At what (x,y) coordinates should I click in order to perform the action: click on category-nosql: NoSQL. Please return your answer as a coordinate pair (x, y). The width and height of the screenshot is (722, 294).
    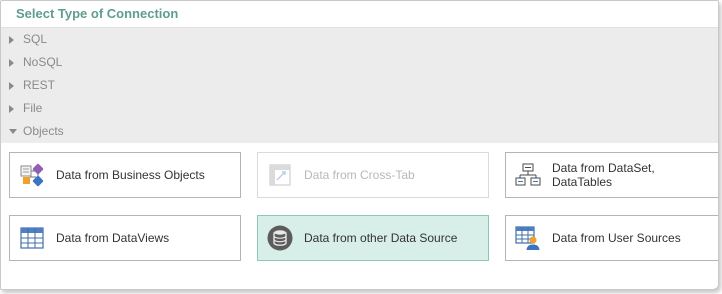
    Looking at the image, I should click on (359, 62).